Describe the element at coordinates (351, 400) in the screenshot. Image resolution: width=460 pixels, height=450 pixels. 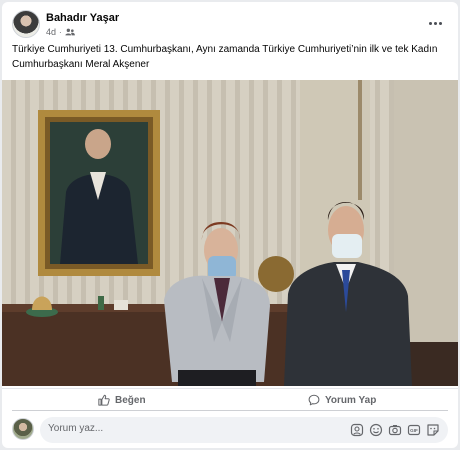
I see `comment-label: Yorum Yap` at that location.